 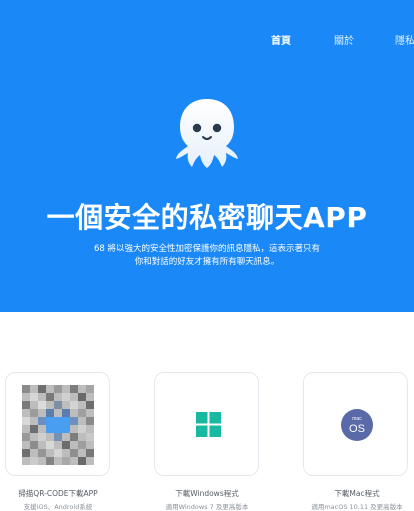 I want to click on mac-download-sub: 適用macOS 10.11 及更高版本, so click(x=357, y=507).